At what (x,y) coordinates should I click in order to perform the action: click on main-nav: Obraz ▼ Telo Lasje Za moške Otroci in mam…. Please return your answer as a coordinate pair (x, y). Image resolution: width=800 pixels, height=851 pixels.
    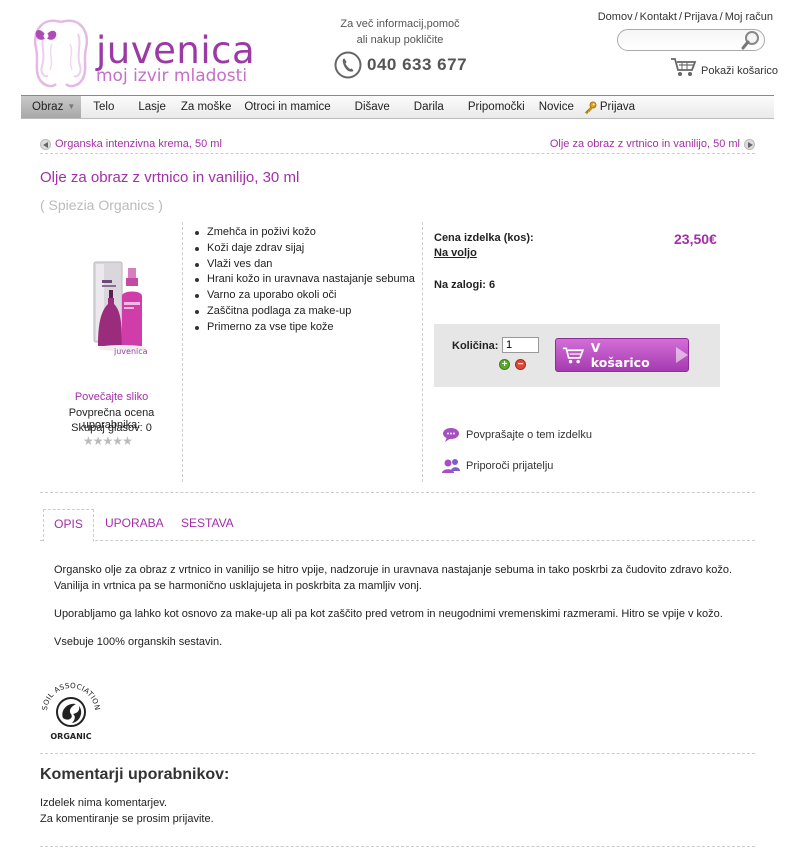
    Looking at the image, I should click on (397, 107).